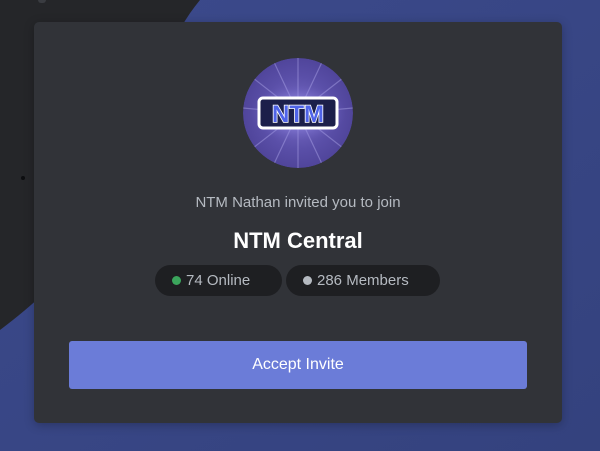  I want to click on accept-invite-button: Accept Invite, so click(298, 365).